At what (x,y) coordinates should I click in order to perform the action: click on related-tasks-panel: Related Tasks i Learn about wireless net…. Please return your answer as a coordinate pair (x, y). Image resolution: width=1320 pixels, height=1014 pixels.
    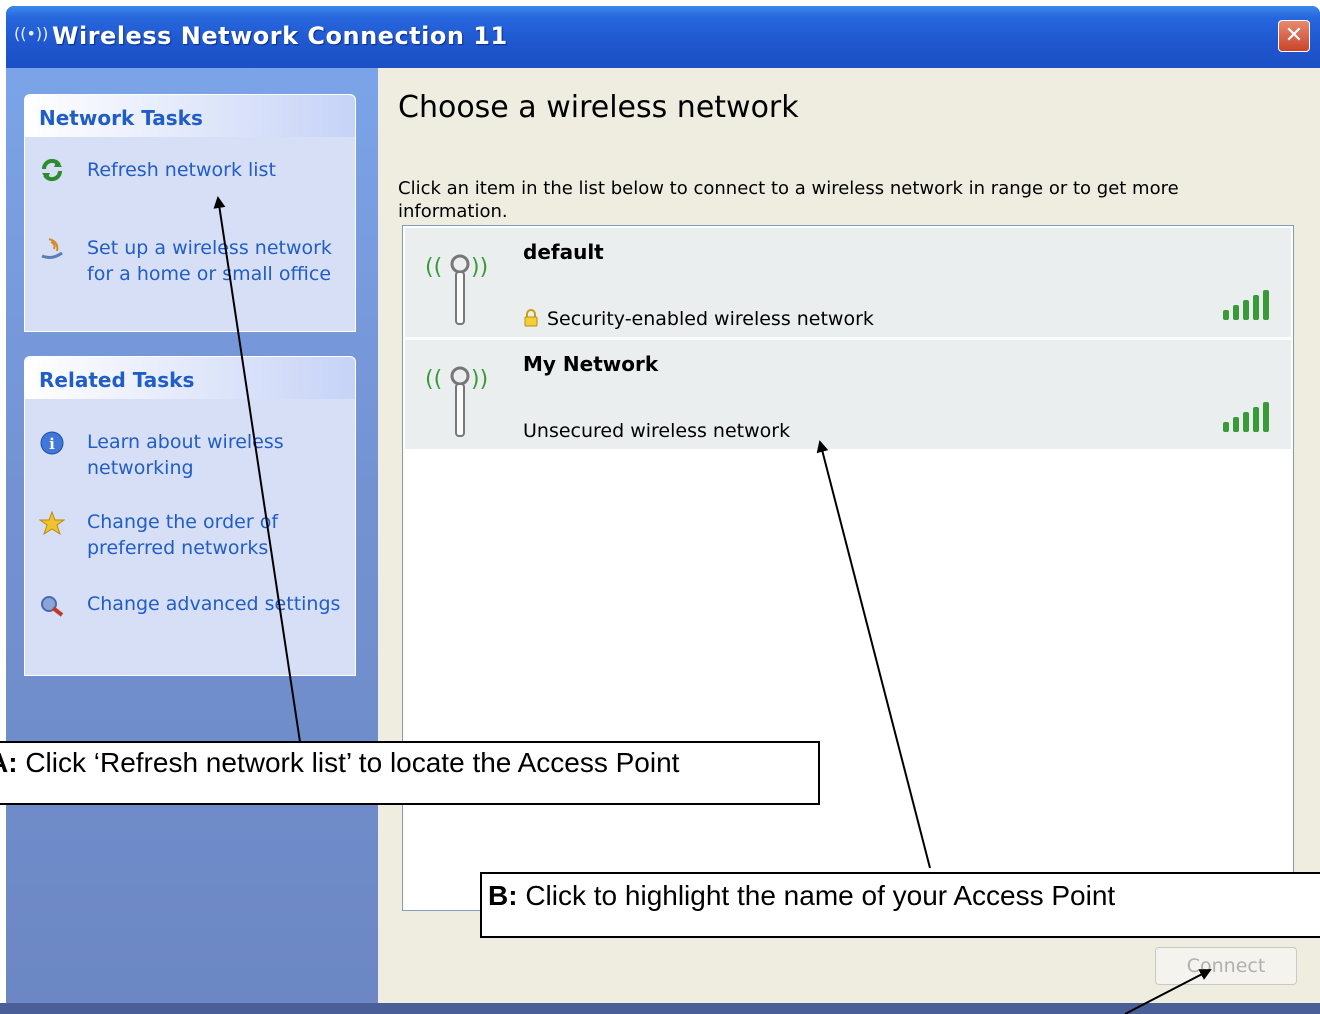
    Looking at the image, I should click on (190, 516).